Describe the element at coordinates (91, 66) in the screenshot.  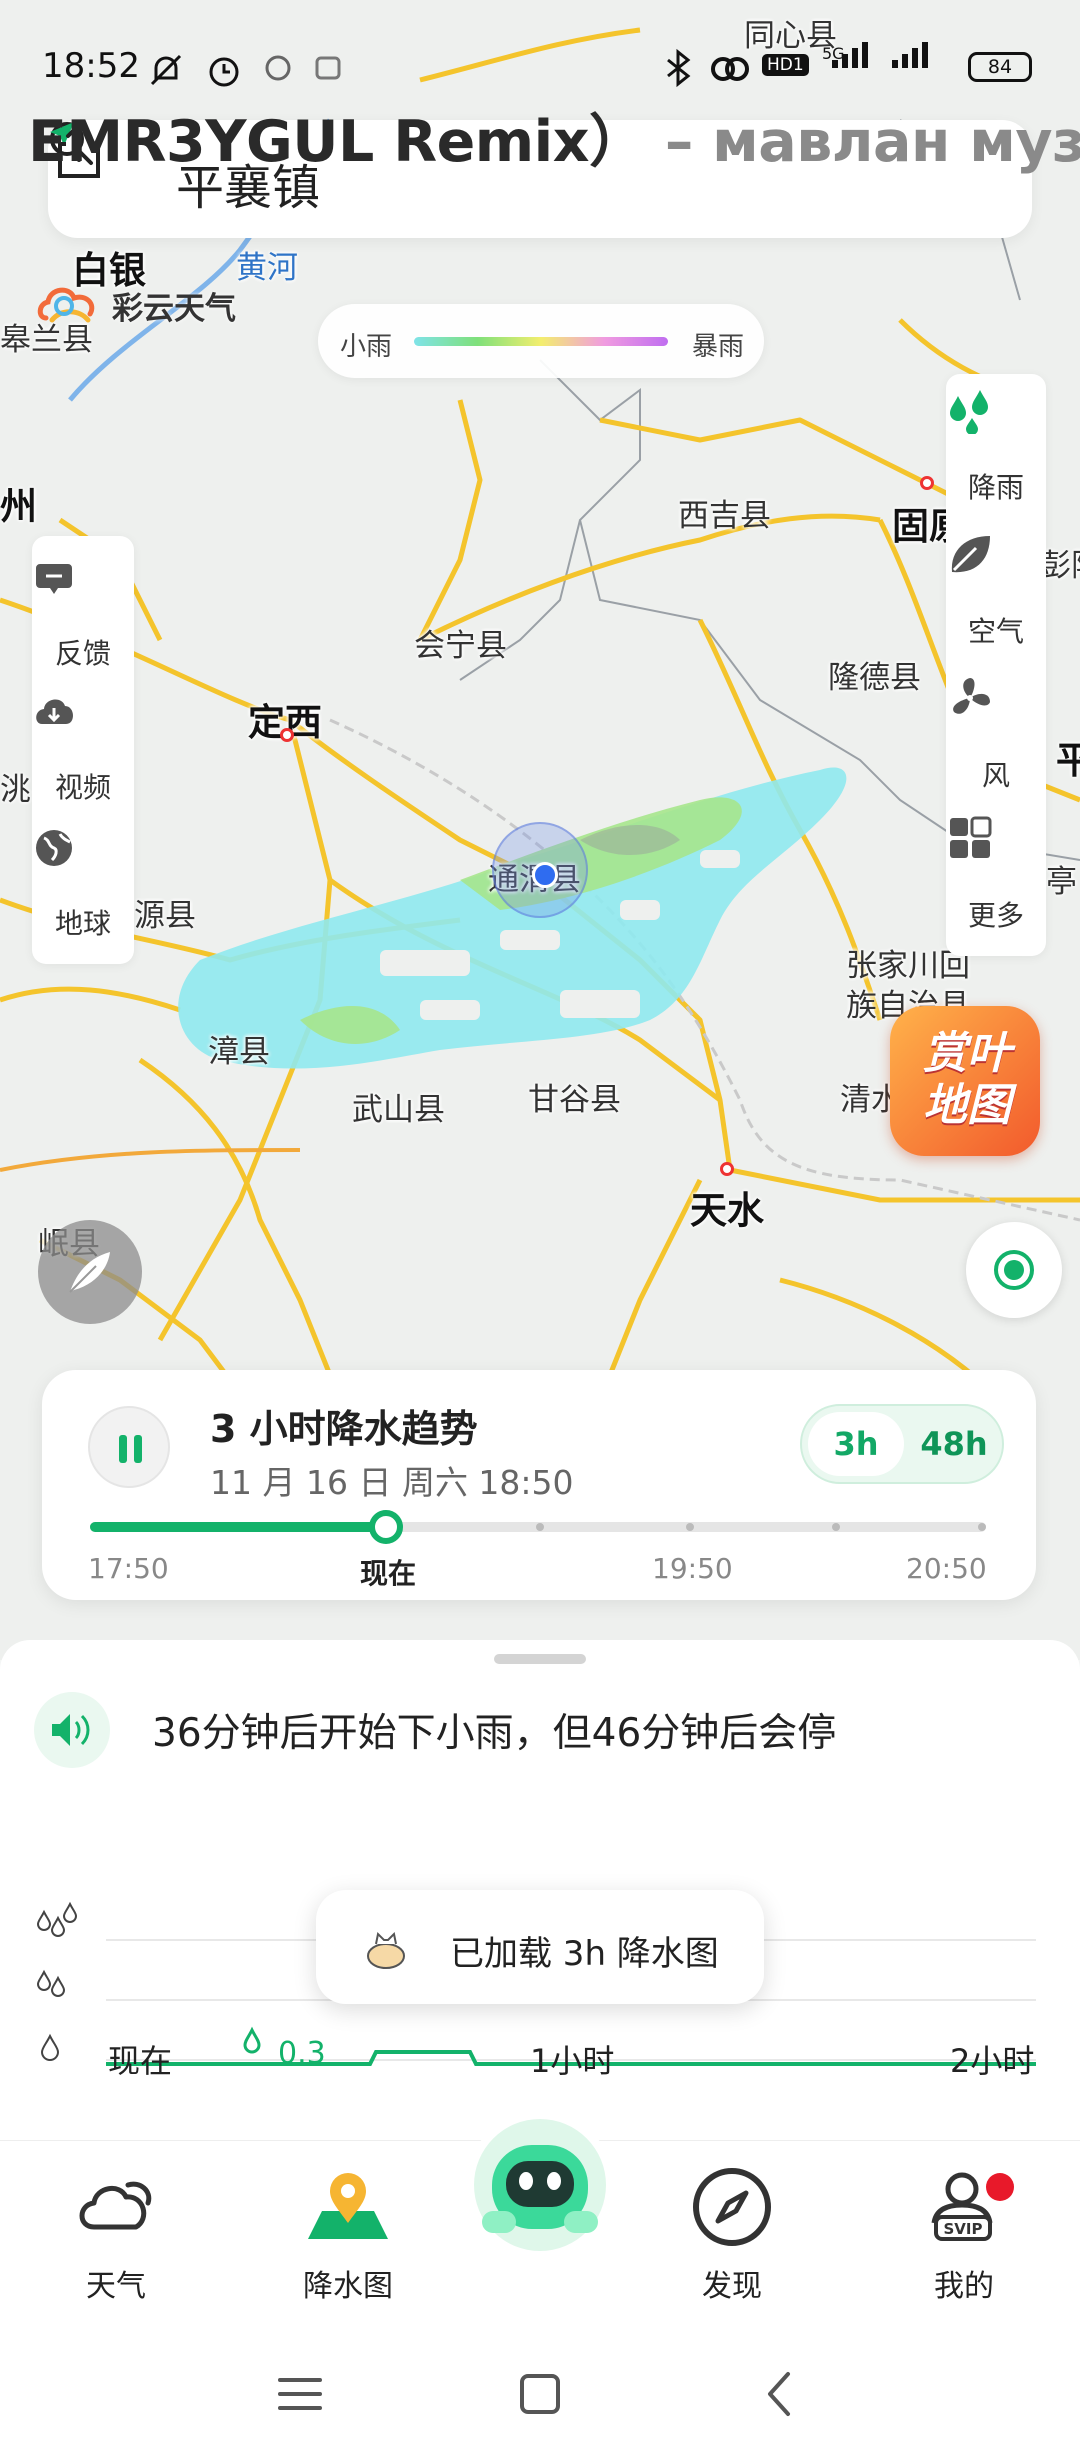
I see `status-time: 18:52` at that location.